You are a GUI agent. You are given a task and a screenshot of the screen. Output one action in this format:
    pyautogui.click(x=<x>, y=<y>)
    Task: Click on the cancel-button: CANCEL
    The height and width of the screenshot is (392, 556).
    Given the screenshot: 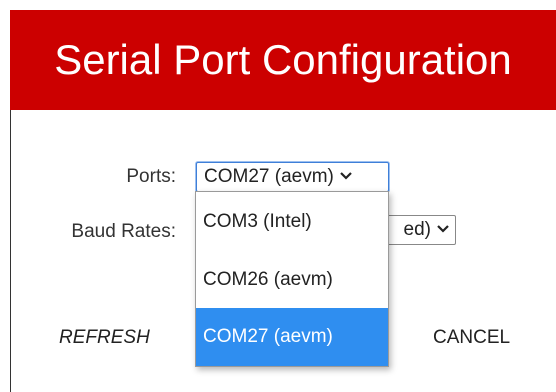 What is the action you would take?
    pyautogui.click(x=471, y=338)
    